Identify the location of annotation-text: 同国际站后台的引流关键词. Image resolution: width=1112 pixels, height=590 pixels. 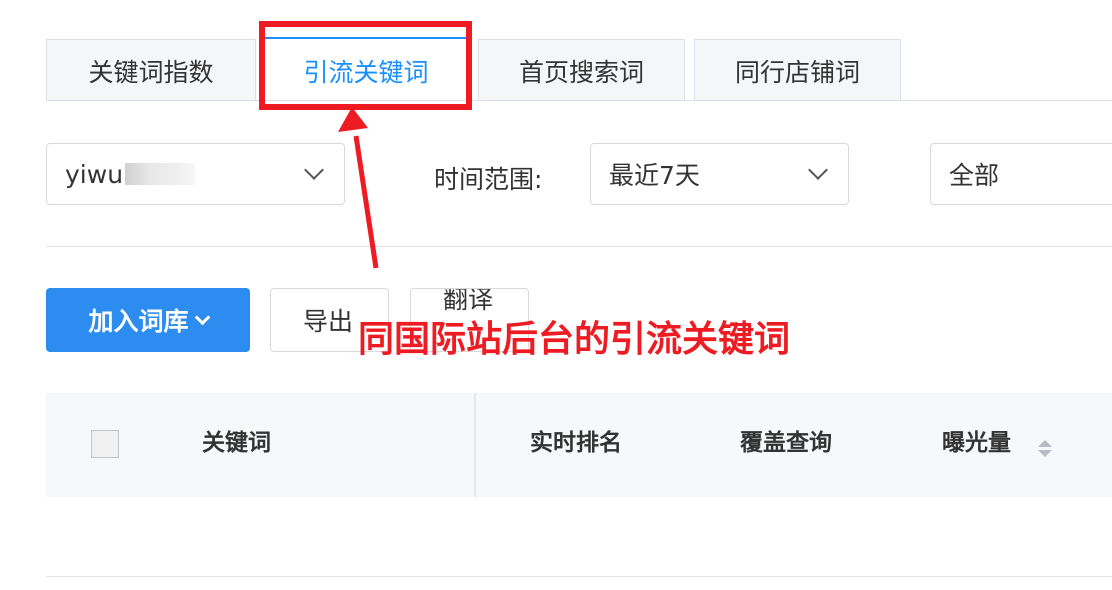
(574, 339).